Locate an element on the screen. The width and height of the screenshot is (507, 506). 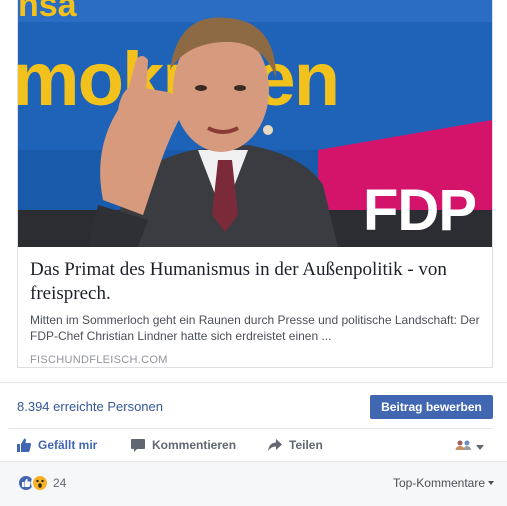
reactions-bar: 24 Top-Kommentare is located at coordinates (253, 483).